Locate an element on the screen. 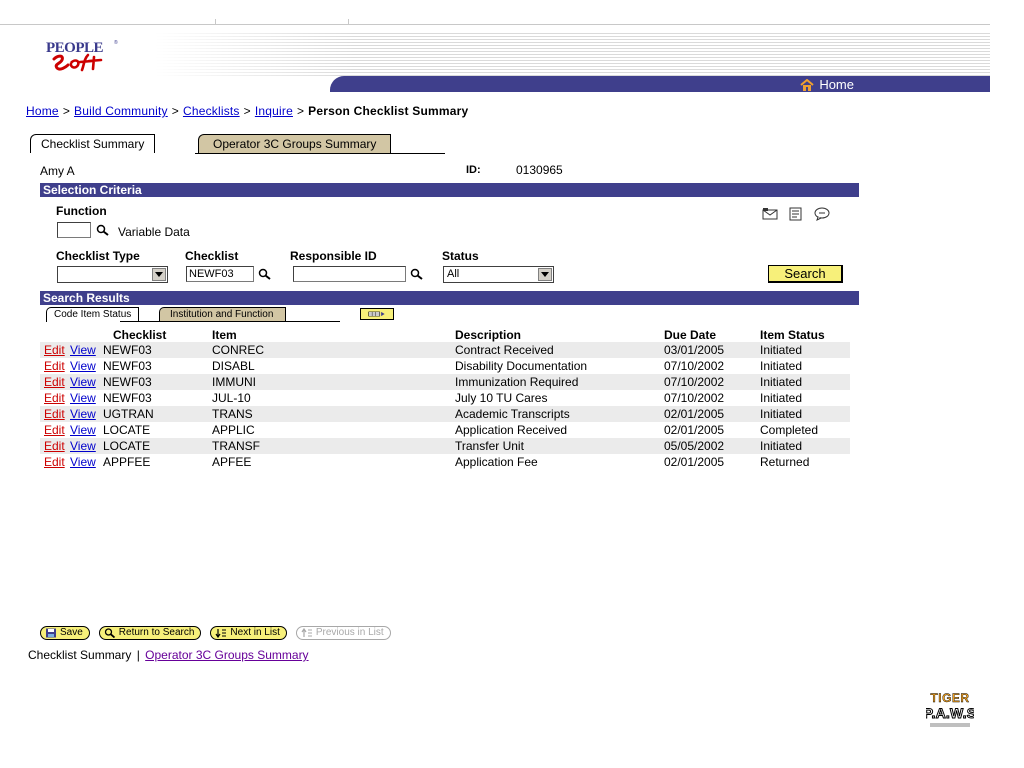 Image resolution: width=1024 pixels, height=768 pixels. top-divider is located at coordinates (495, 24).